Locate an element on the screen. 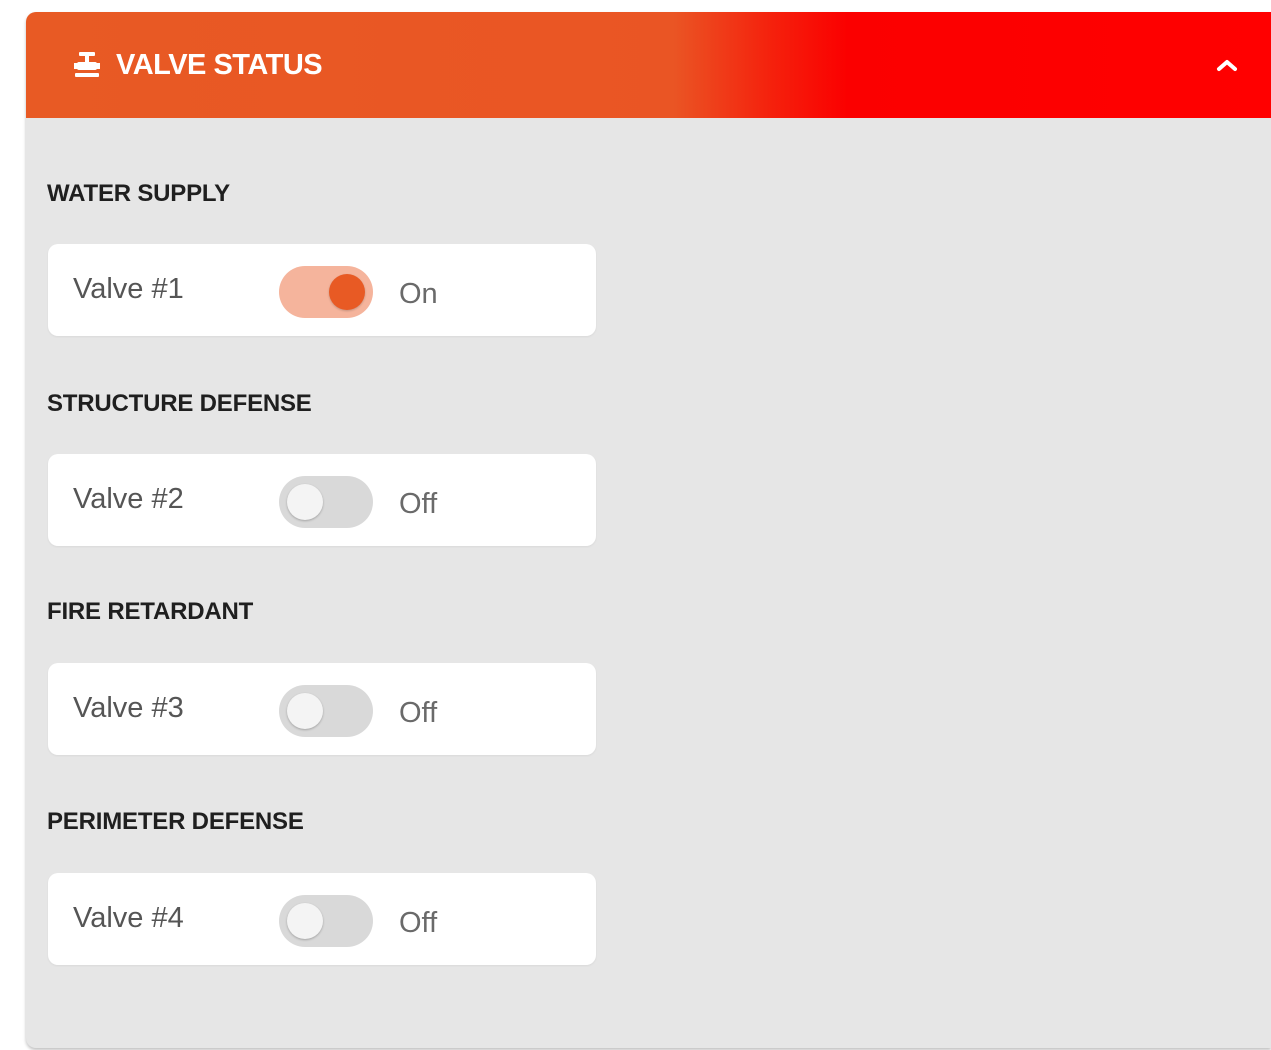  valve-1-toggle is located at coordinates (326, 292).